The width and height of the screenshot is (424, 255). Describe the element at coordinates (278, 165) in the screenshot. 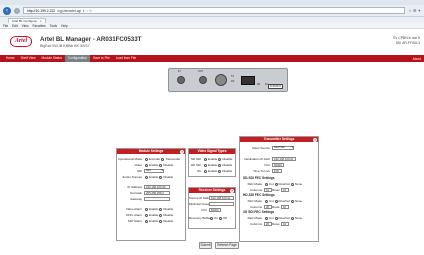

I see `tx-port-input: 50000` at that location.